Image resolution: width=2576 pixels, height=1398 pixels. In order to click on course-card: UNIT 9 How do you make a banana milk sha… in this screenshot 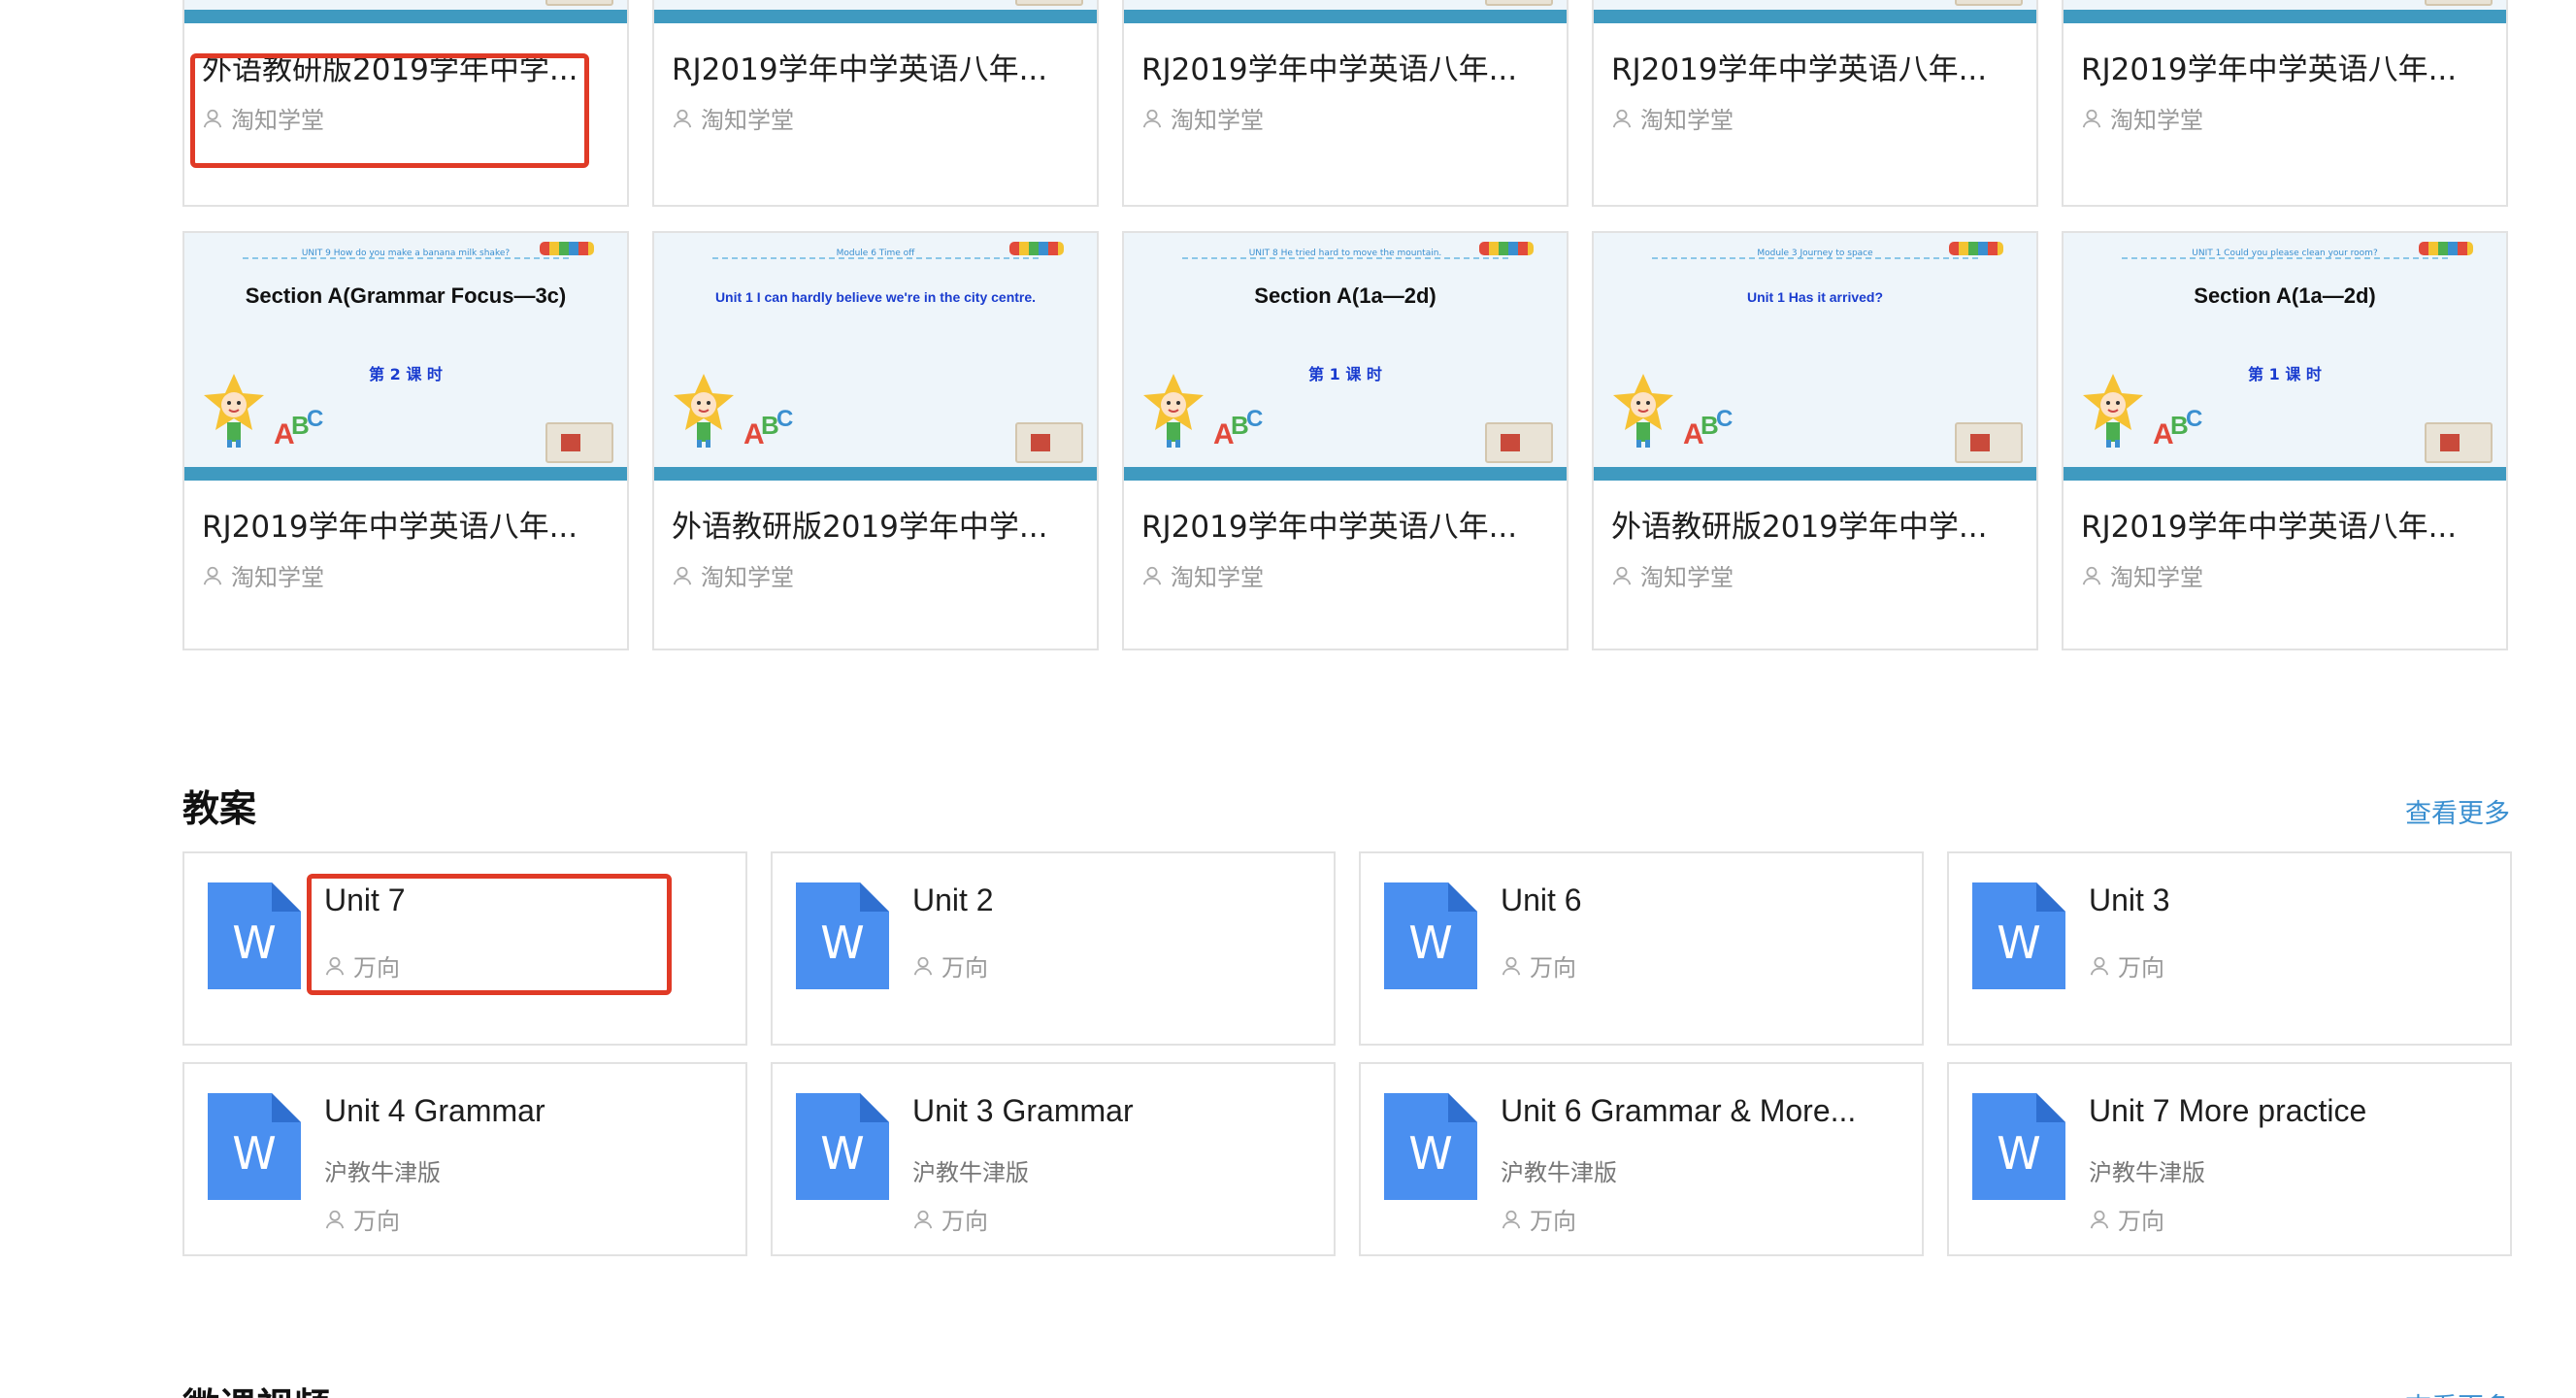, I will do `click(405, 440)`.